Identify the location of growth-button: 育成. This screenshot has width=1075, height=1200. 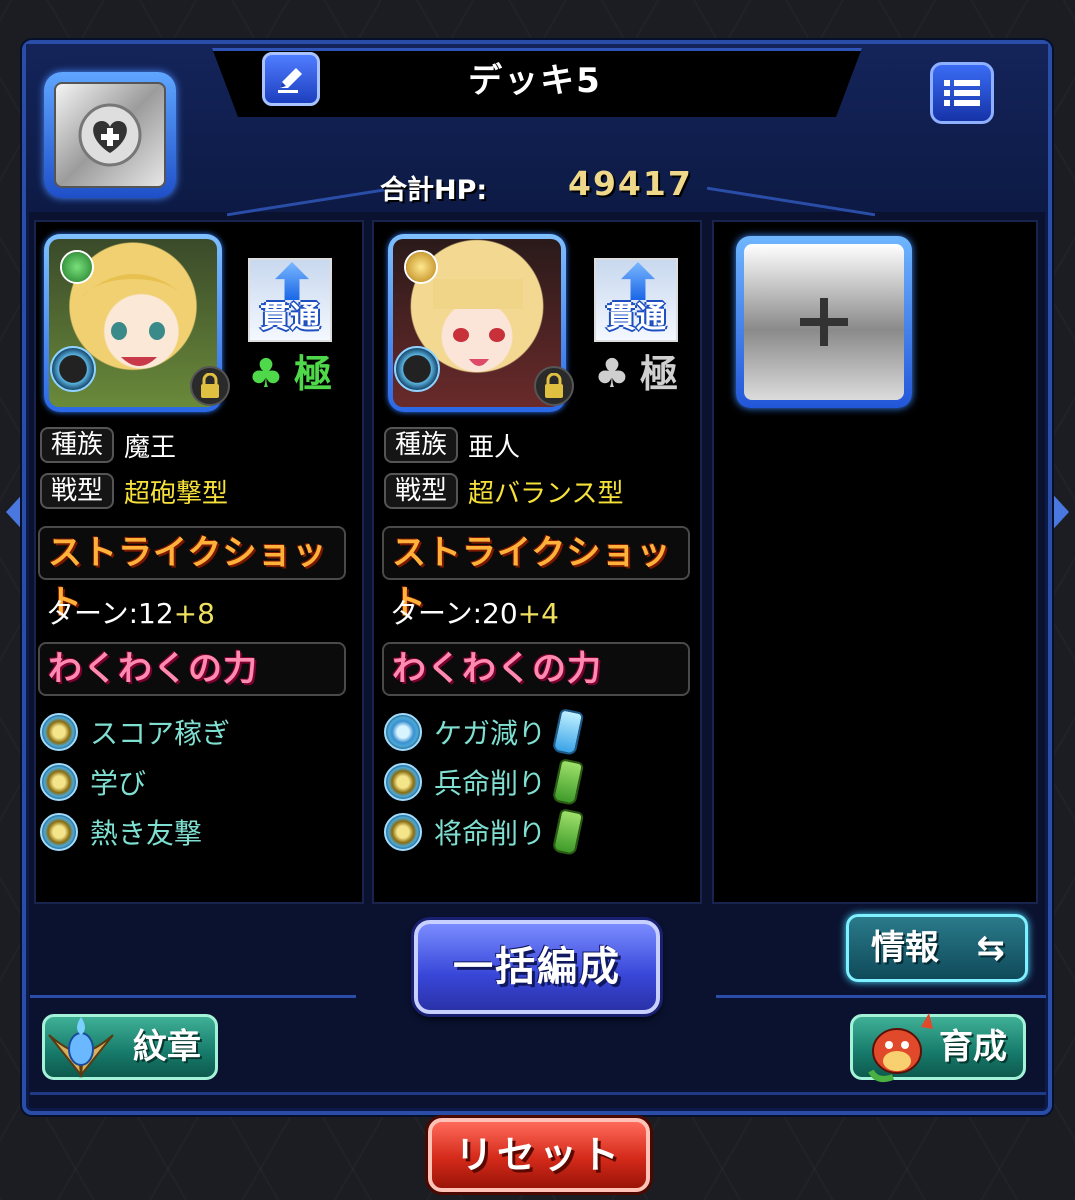
(938, 1047).